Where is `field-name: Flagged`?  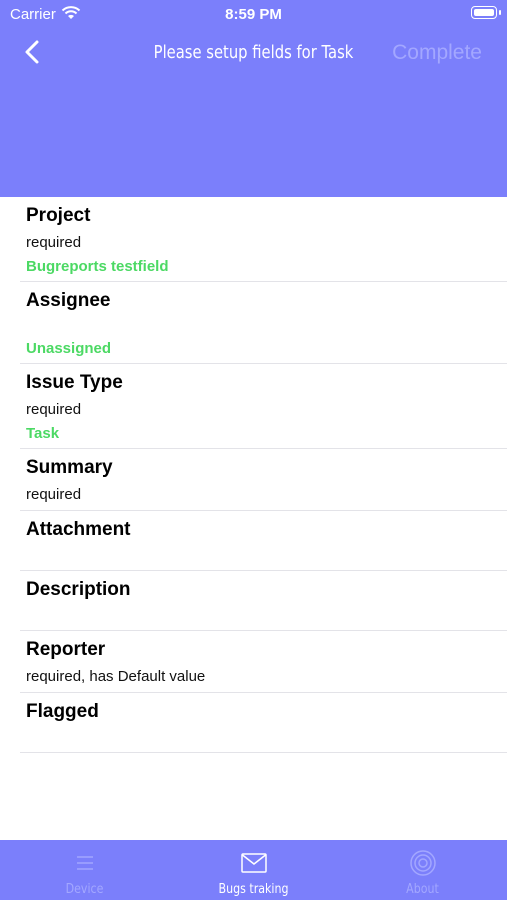
field-name: Flagged is located at coordinates (62, 711).